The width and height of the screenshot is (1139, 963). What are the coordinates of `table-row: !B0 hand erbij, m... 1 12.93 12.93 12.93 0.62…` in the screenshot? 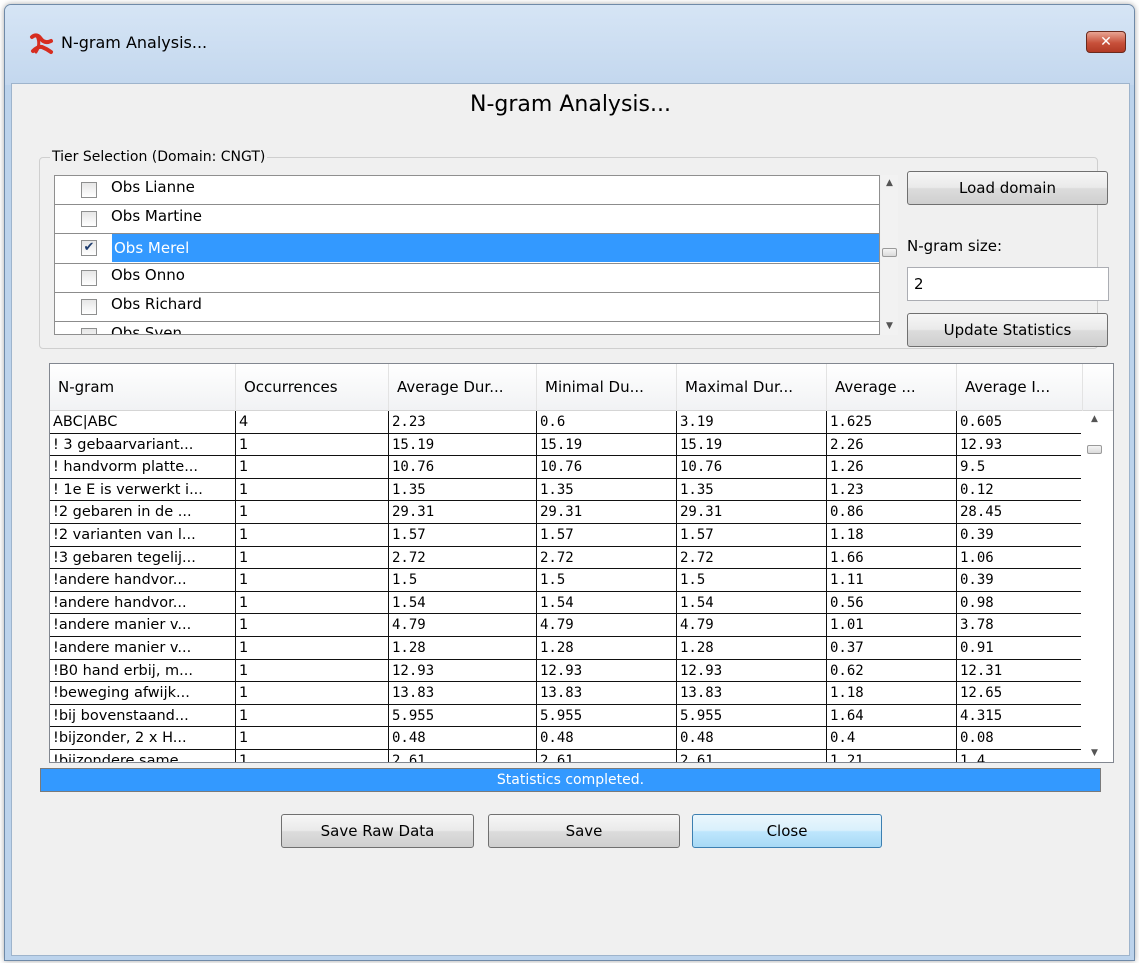 It's located at (565, 671).